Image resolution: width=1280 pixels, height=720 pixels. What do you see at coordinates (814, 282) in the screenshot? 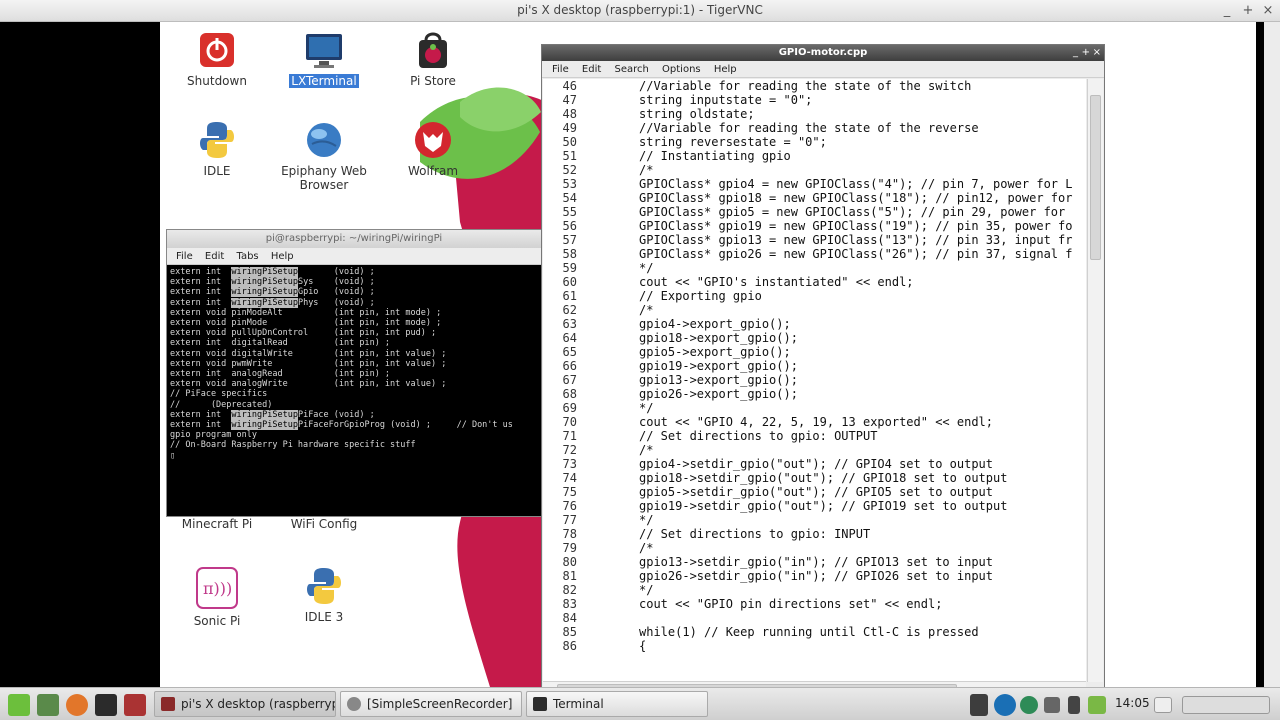
I see `code-line: 60 cout << "GPIO's instantiated" << endl;` at bounding box center [814, 282].